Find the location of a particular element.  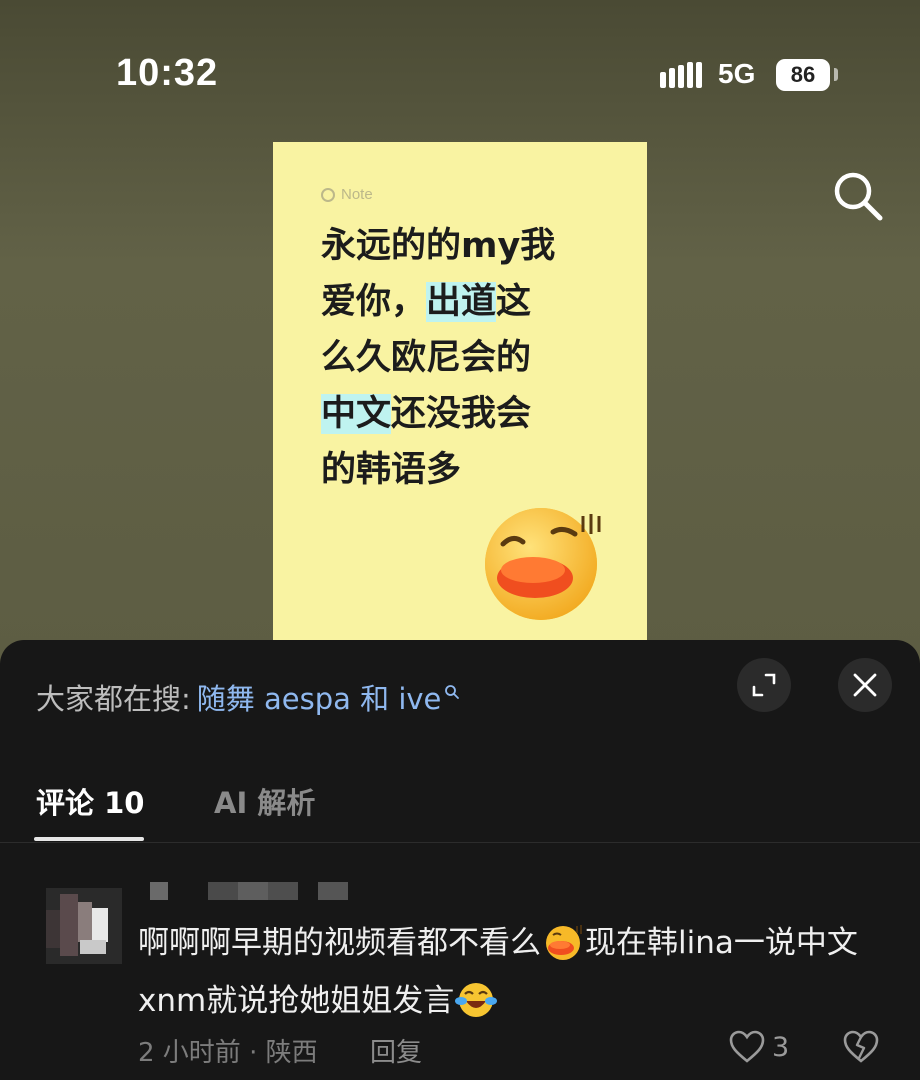

signal-icon is located at coordinates (682, 76).